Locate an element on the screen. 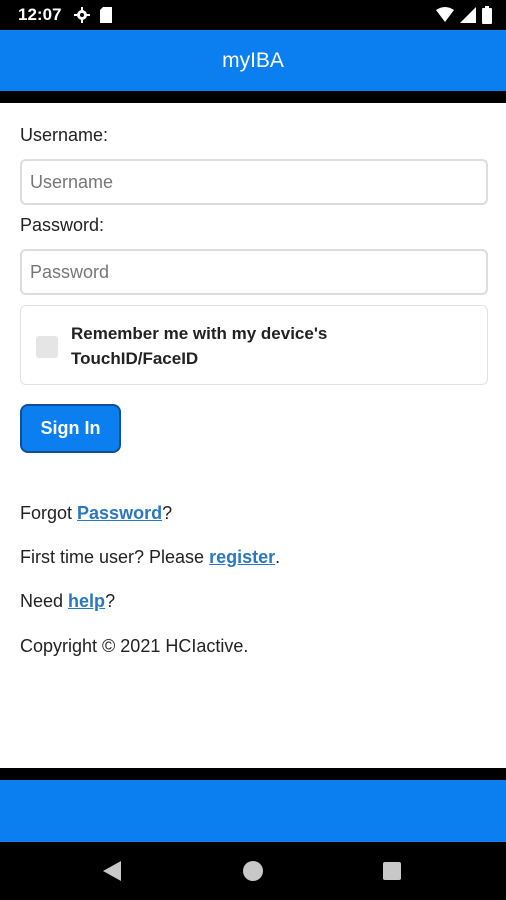 The image size is (506, 900). forgot-password-line: Forgot Password? is located at coordinates (96, 513).